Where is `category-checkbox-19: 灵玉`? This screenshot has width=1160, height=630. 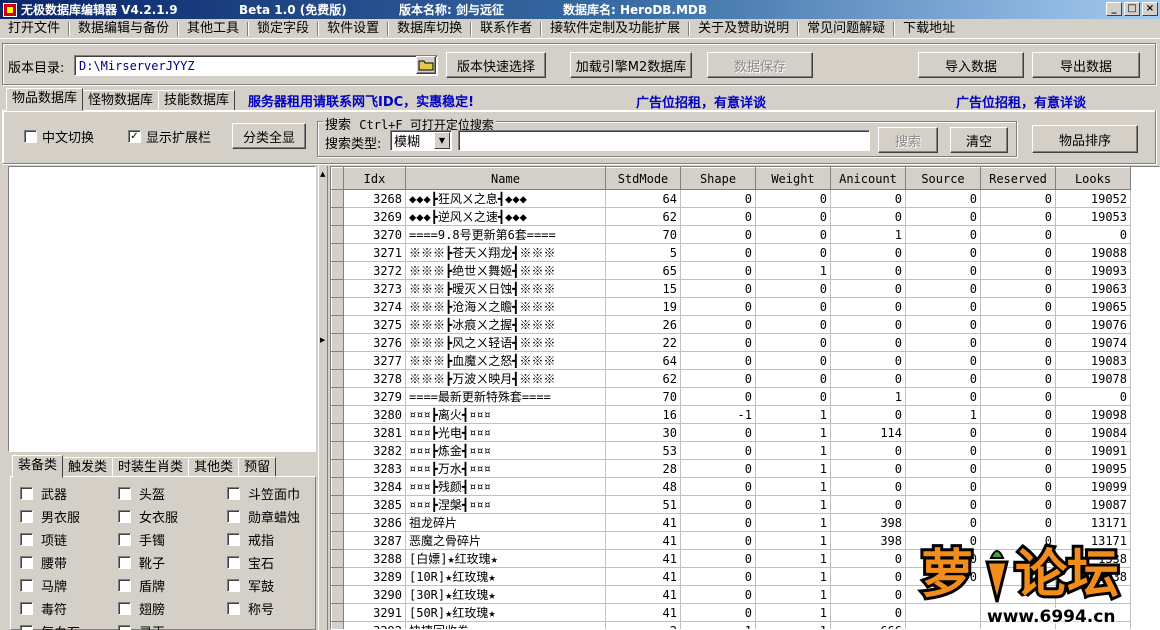 category-checkbox-19: 灵玉 is located at coordinates (141, 626).